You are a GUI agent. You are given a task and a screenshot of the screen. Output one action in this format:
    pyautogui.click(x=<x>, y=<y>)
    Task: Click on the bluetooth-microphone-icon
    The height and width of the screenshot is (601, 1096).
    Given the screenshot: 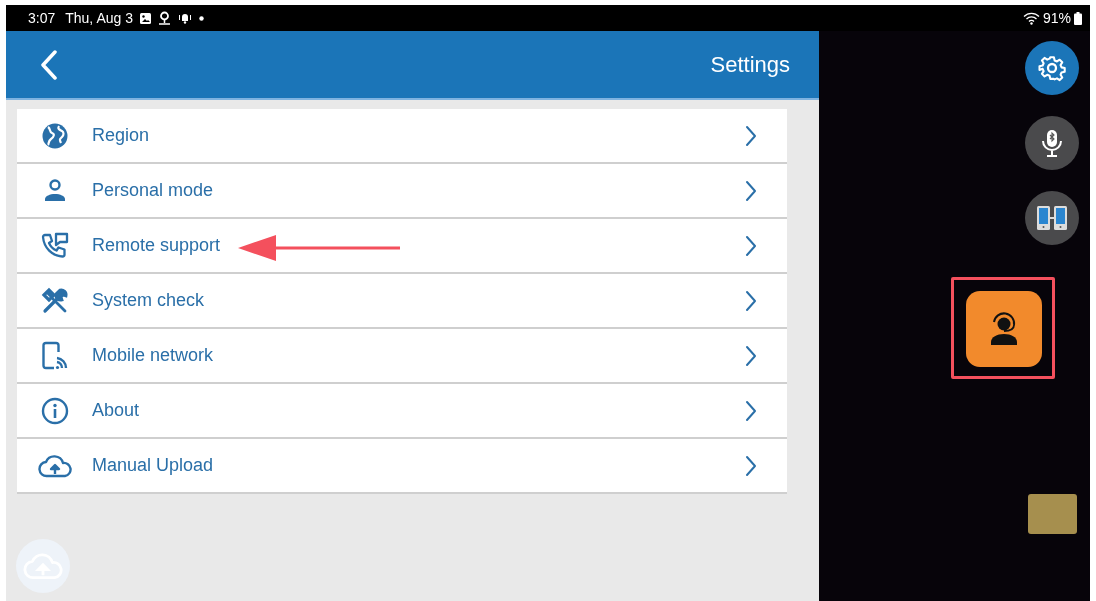 What is the action you would take?
    pyautogui.click(x=1052, y=143)
    